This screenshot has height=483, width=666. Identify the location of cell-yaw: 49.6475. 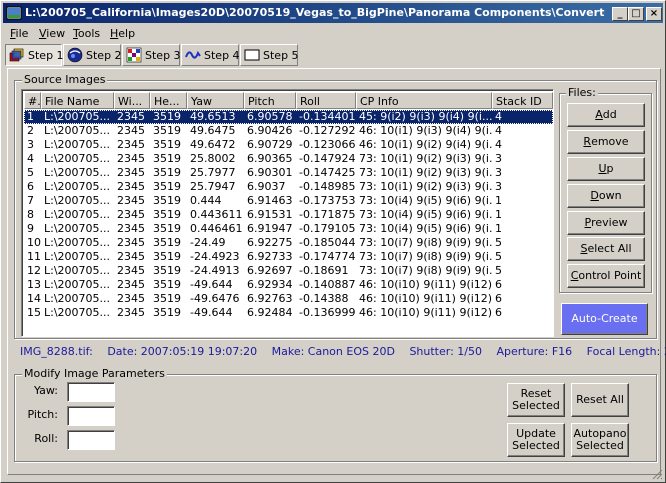
(213, 130).